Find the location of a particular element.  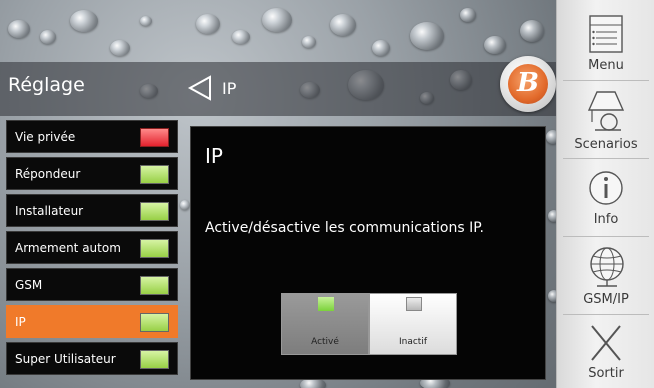

info-icon is located at coordinates (606, 188).